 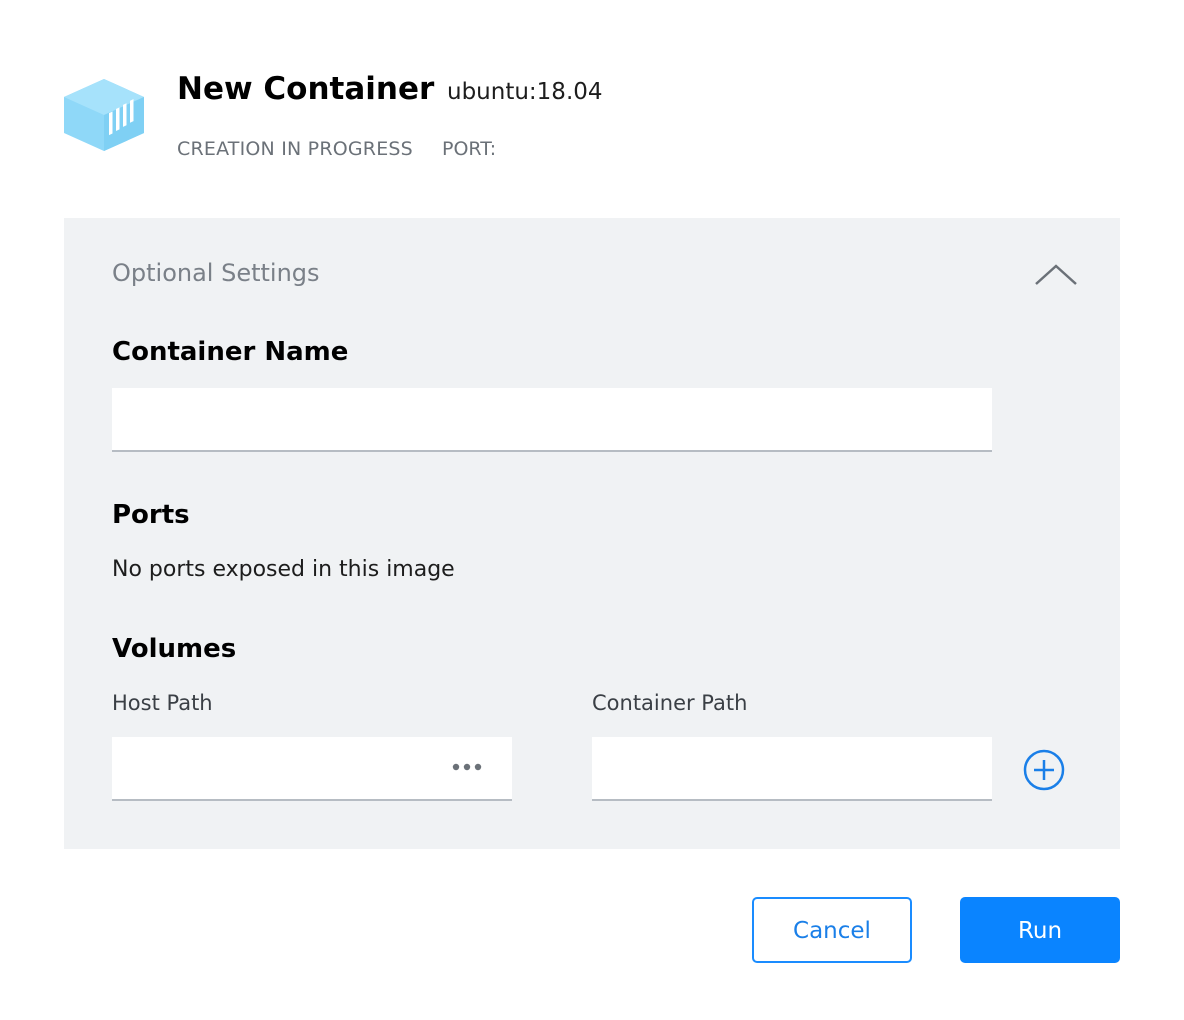 I want to click on ports-heading: Ports, so click(x=151, y=515).